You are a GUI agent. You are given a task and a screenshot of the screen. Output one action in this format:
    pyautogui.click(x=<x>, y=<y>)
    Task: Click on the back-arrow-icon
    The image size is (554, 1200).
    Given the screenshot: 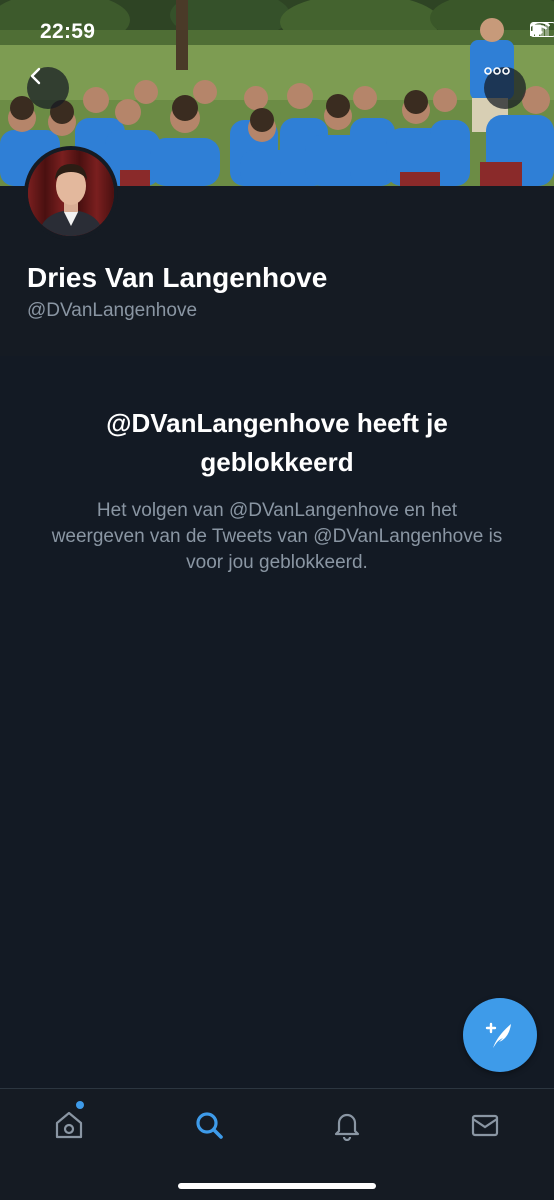 What is the action you would take?
    pyautogui.click(x=35, y=76)
    